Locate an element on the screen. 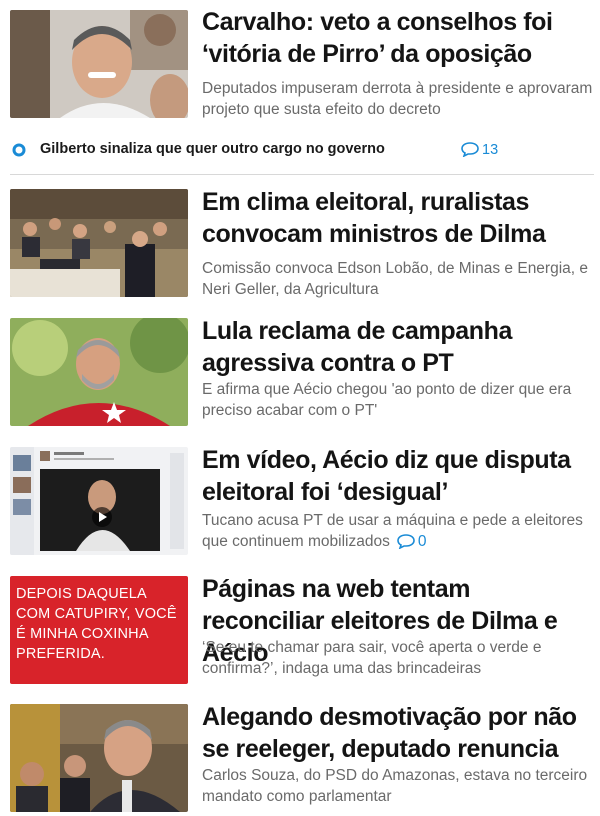 The width and height of the screenshot is (600, 816). portrait-photo is located at coordinates (99, 64).